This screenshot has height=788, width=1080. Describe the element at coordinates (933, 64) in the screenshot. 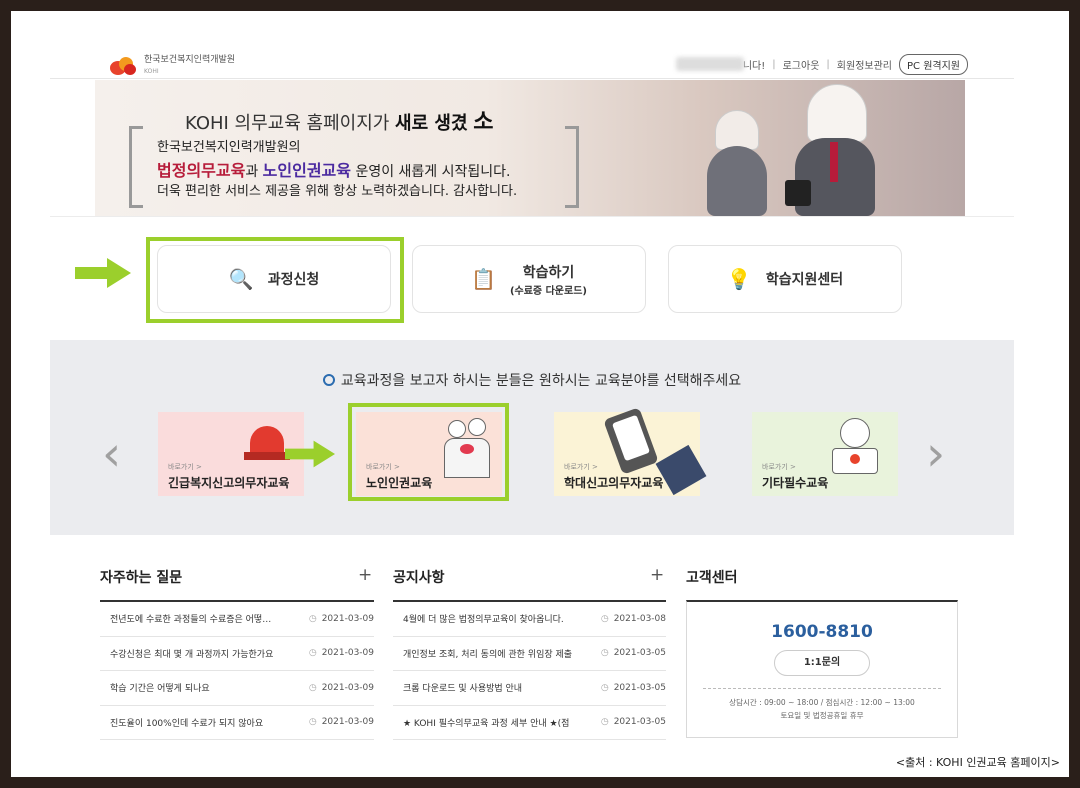

I see `pc-remote-support-button: PC 원격지원` at that location.